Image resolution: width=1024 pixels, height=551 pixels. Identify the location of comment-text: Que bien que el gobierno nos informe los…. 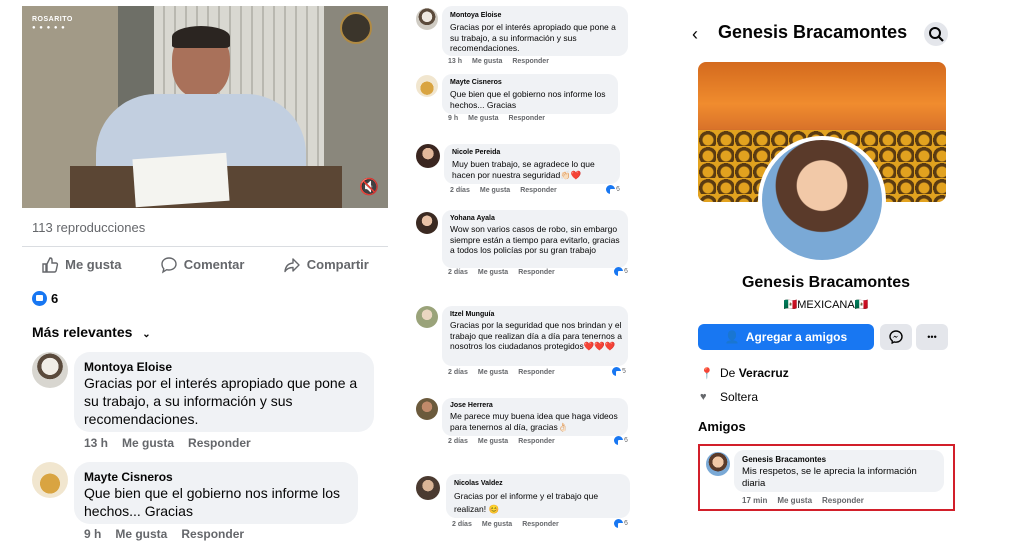
(528, 99).